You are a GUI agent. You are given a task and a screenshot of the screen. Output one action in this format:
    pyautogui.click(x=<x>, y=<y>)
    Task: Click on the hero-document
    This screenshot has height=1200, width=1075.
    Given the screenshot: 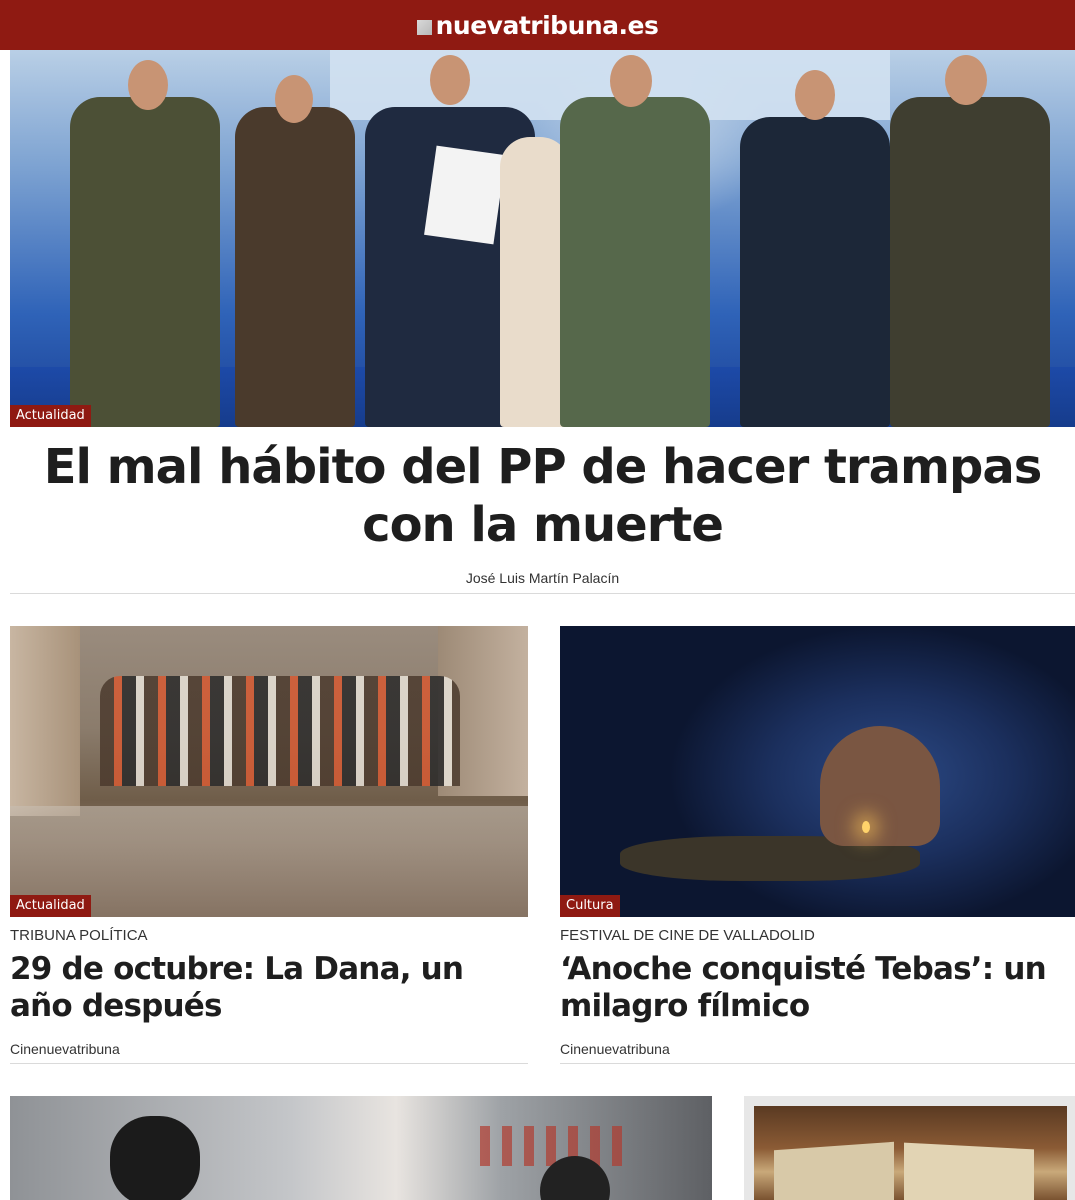 What is the action you would take?
    pyautogui.click(x=465, y=195)
    